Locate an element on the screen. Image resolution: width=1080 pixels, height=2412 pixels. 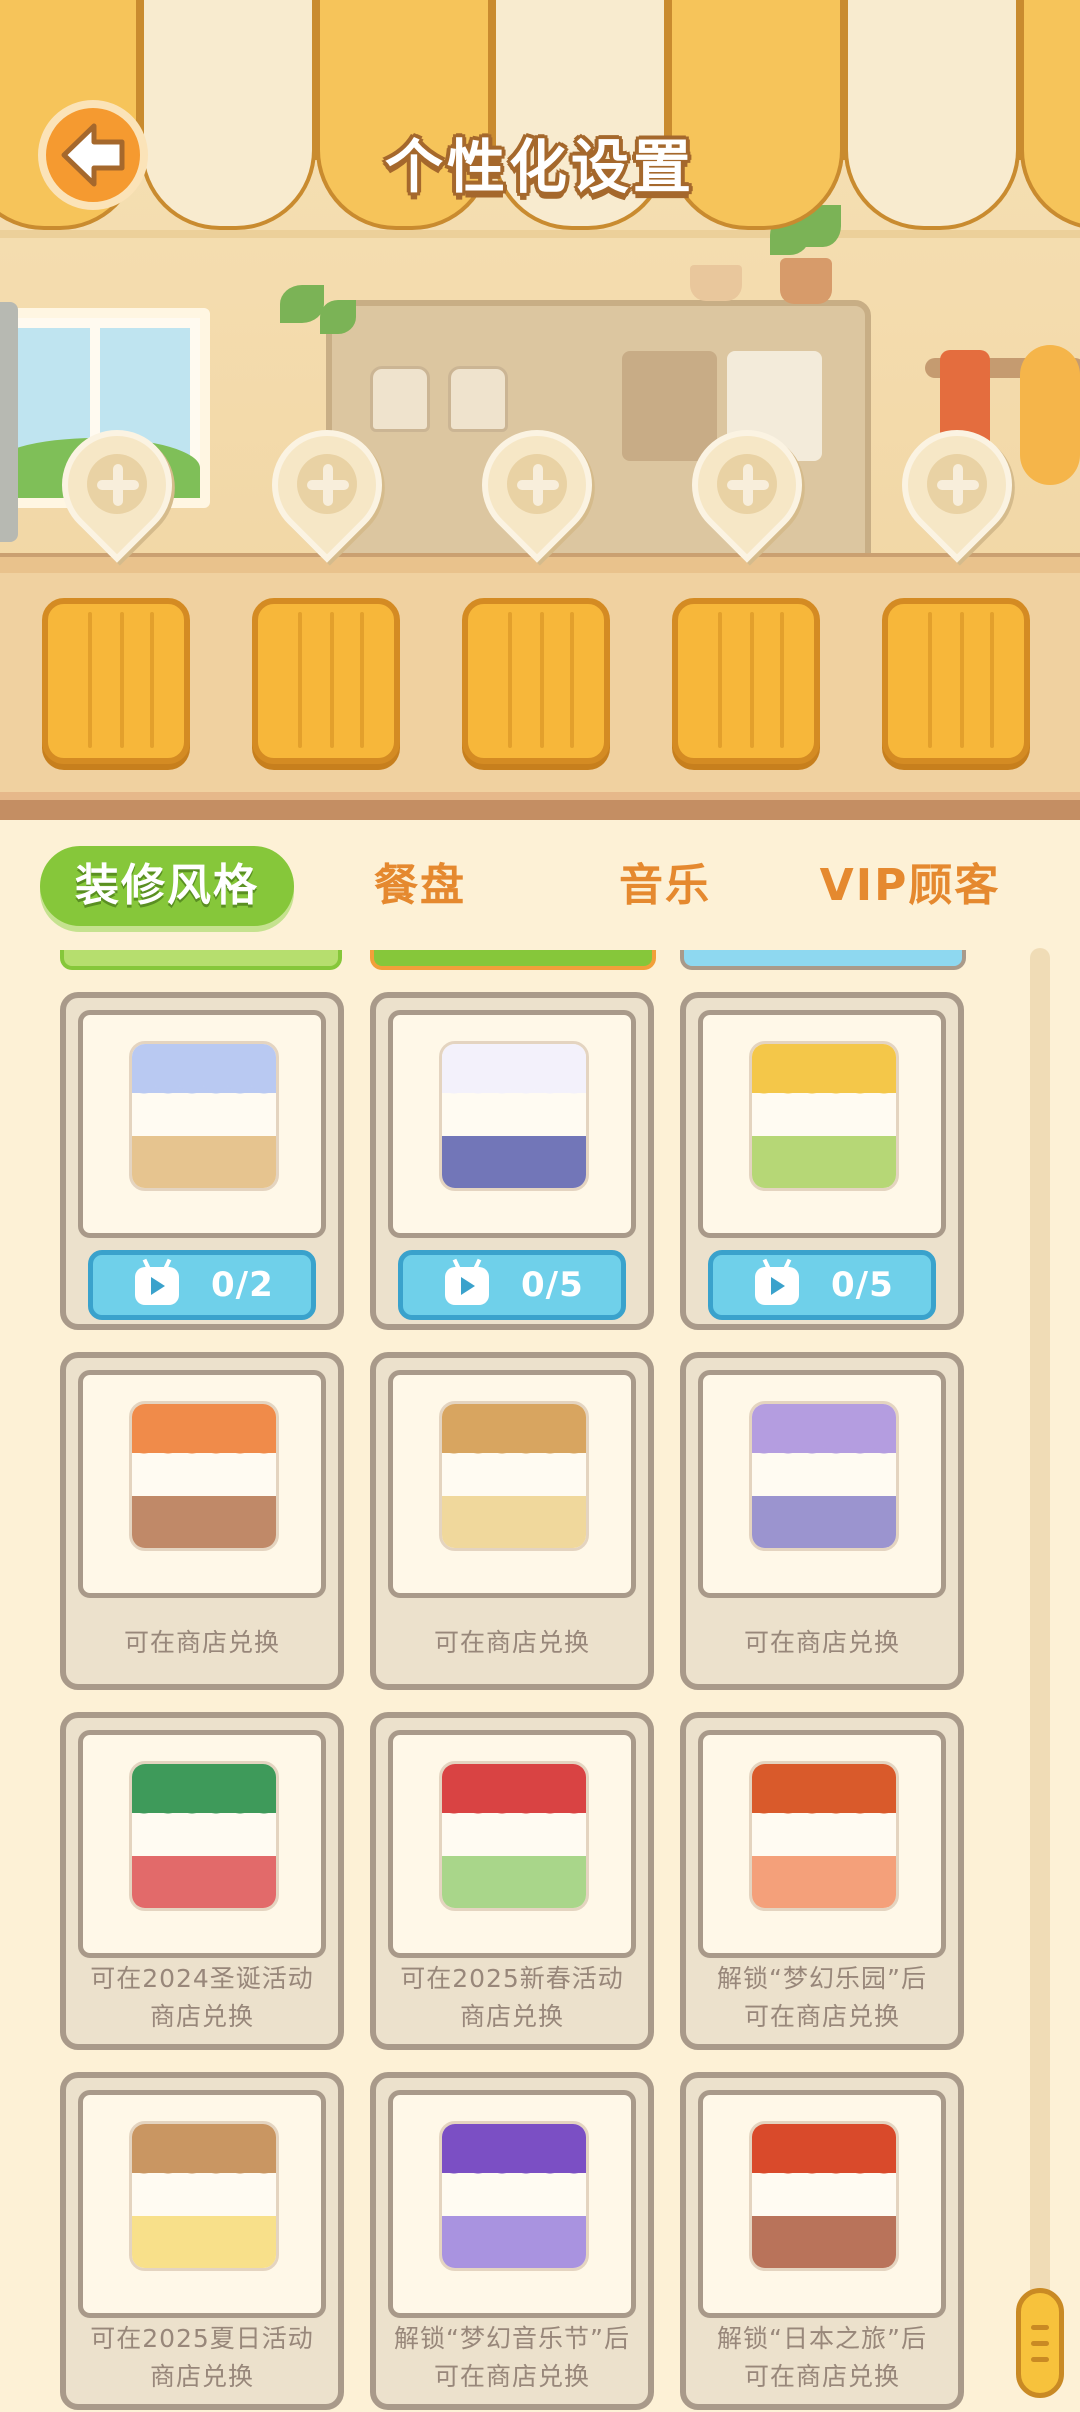
unlock-condition-text: 解锁“梦幻乐园”后 可在商店兑换 is located at coordinates (822, 1997).